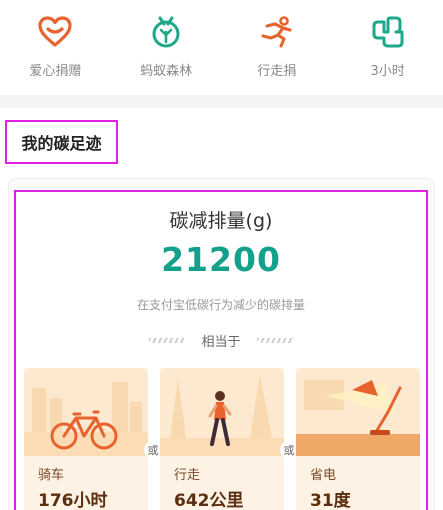 The width and height of the screenshot is (443, 510). Describe the element at coordinates (221, 221) in the screenshot. I see `card-heading: 碳减排量(g)` at that location.